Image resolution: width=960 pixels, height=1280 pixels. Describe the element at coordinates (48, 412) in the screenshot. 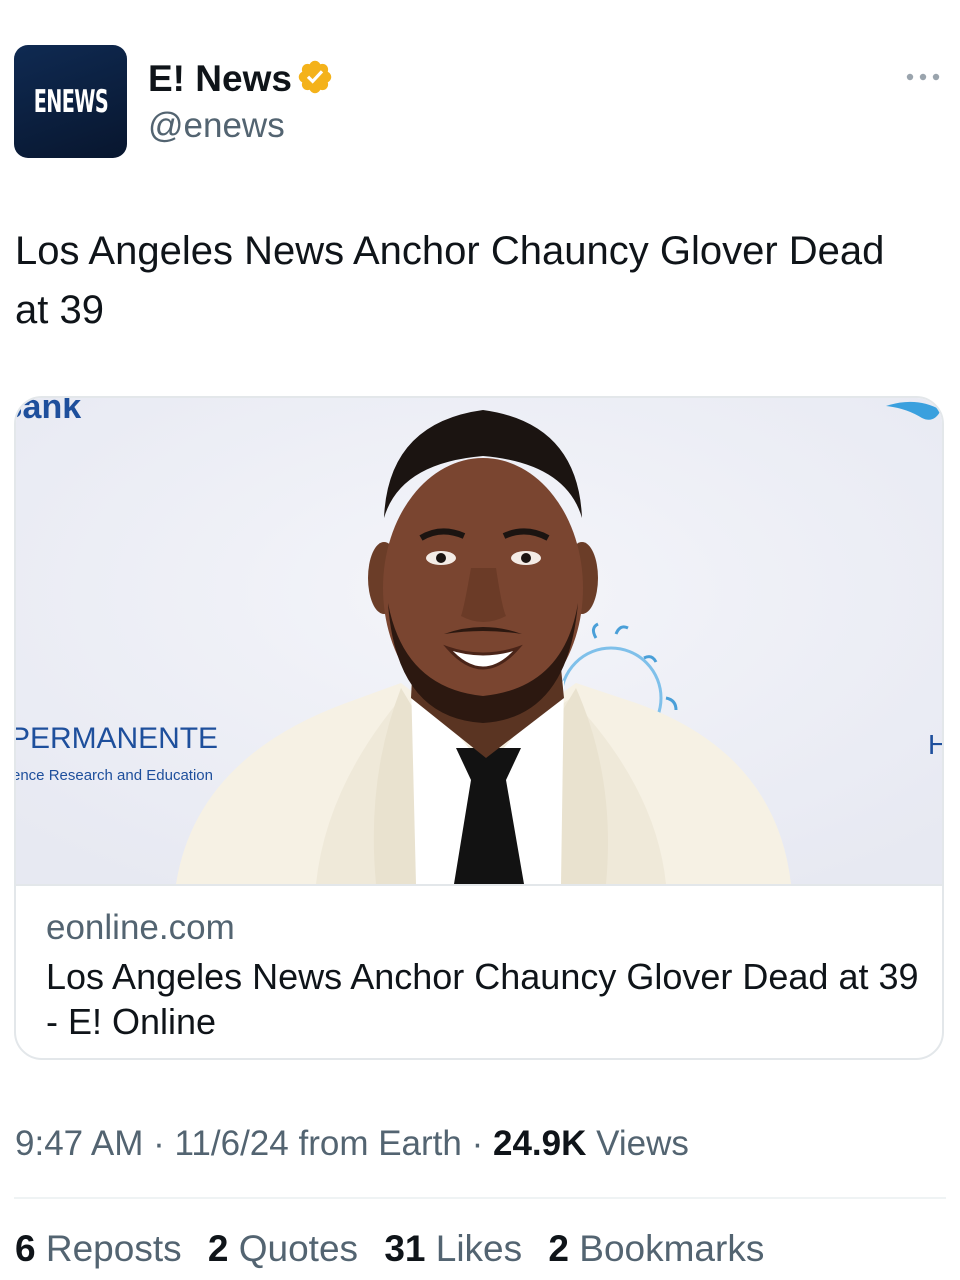

I see `backdrop-bank-text: Bank` at that location.